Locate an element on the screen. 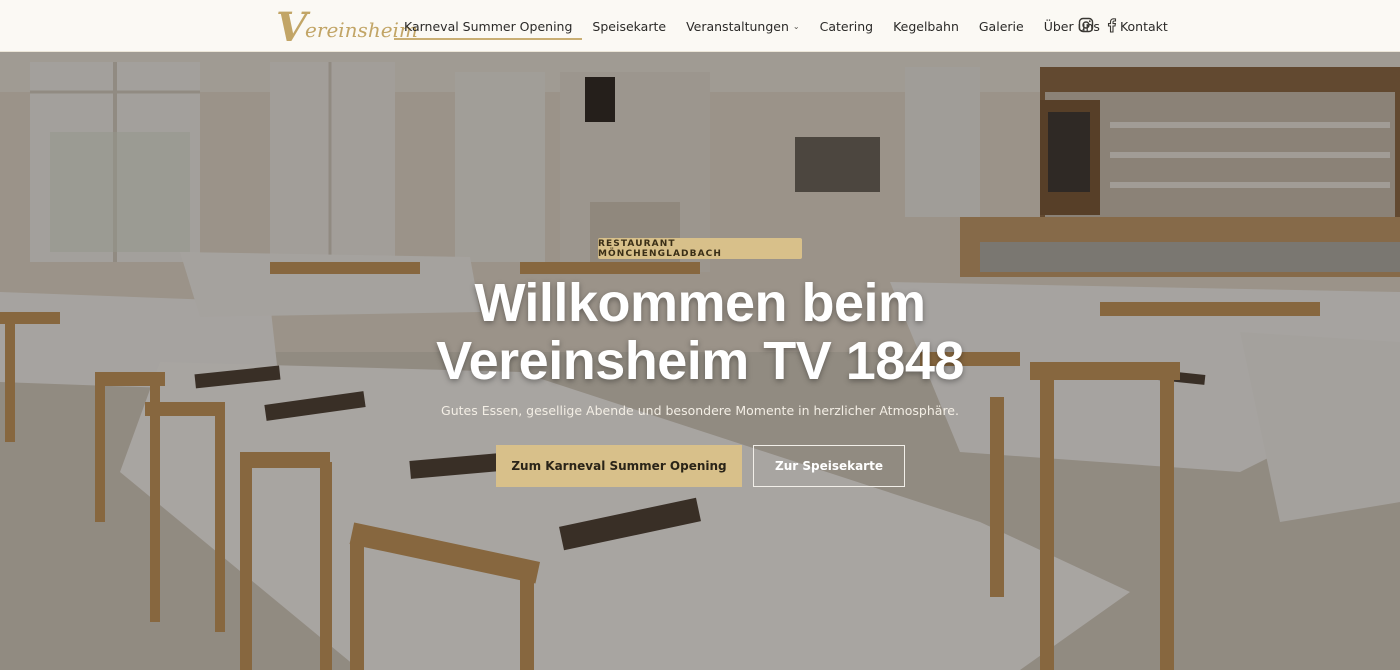 Image resolution: width=1400 pixels, height=670 pixels. nav-item-label: Catering is located at coordinates (846, 26).